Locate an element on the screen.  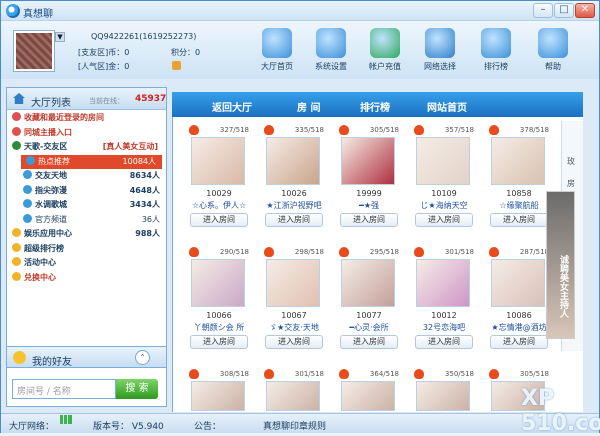
friends-bar: 我的好友 ⌃ is located at coordinates (86, 357).